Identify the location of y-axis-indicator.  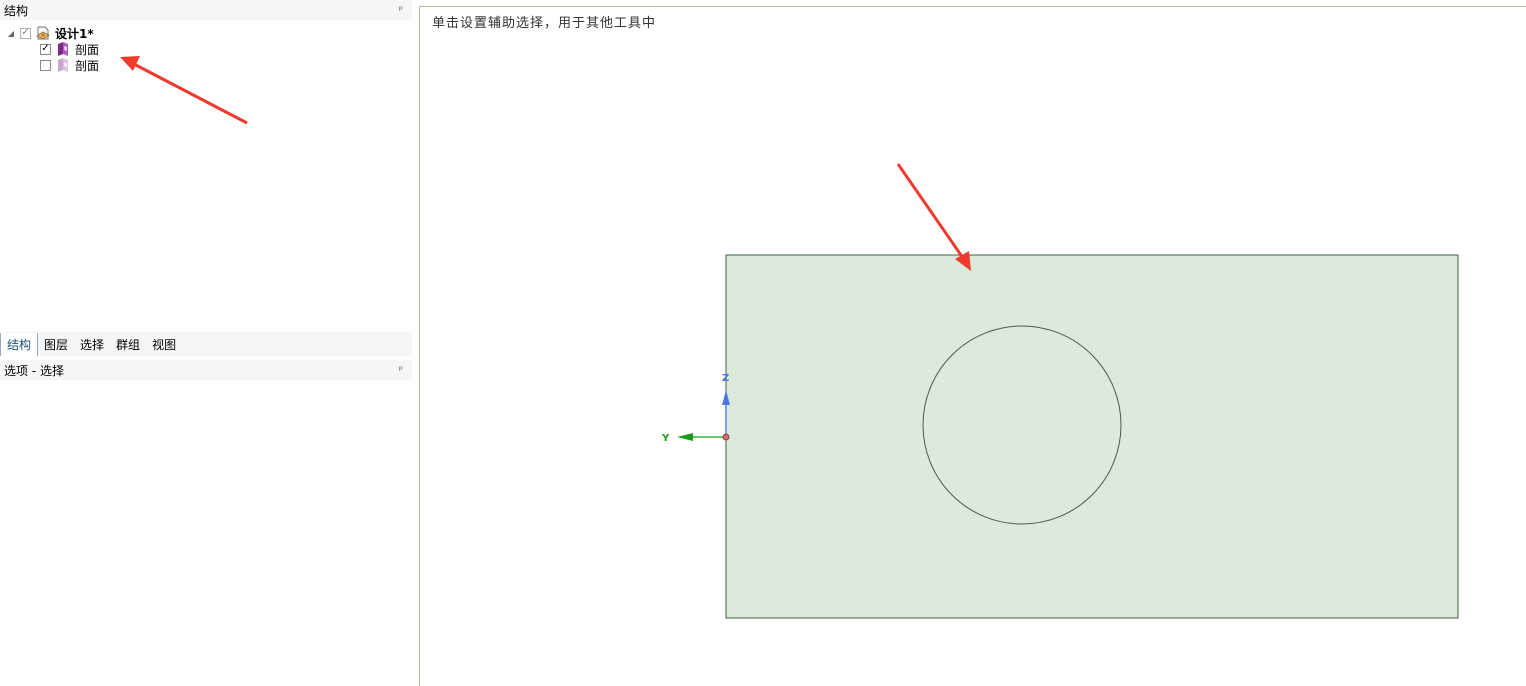
(701, 437).